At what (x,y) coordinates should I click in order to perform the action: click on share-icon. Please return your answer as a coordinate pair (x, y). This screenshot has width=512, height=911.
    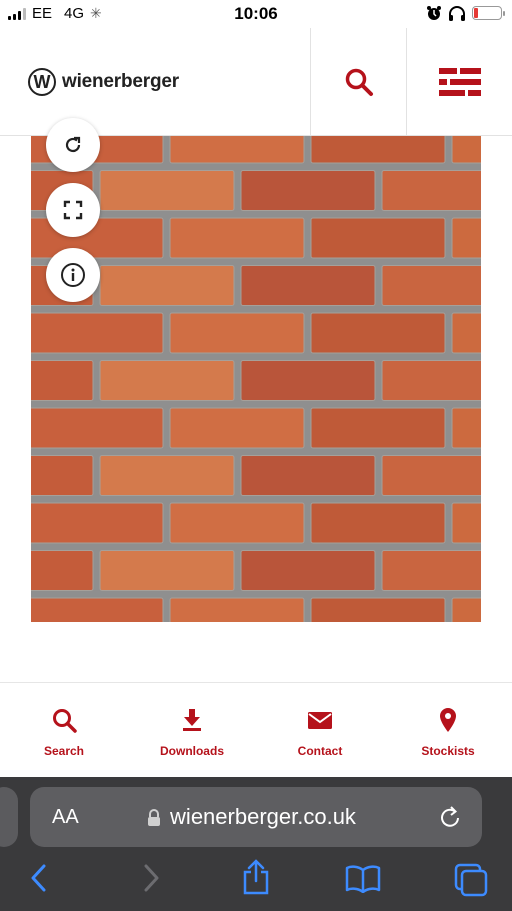
    Looking at the image, I should click on (256, 877).